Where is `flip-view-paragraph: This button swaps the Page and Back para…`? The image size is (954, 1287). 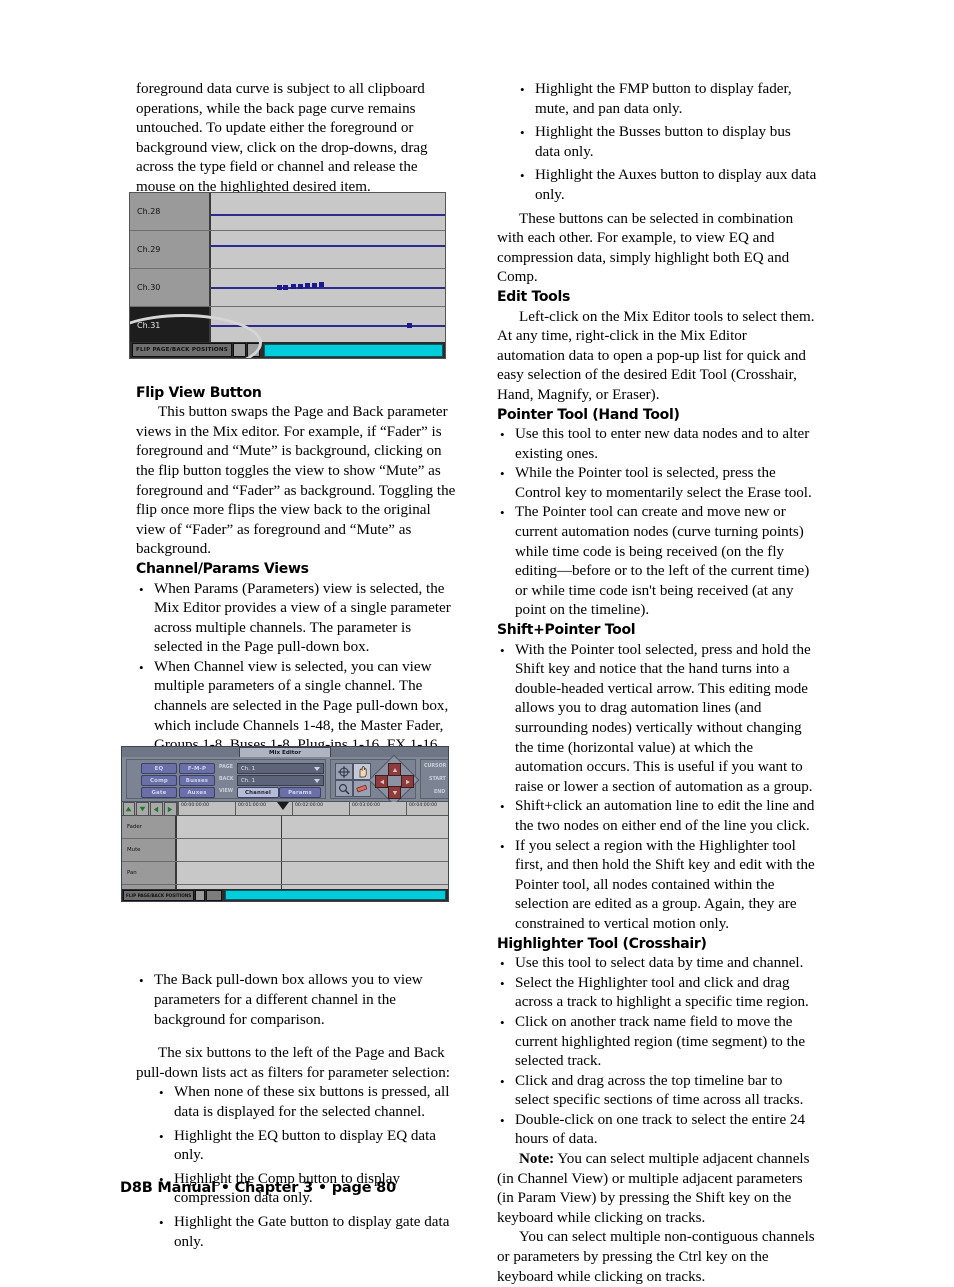 flip-view-paragraph: This button swaps the Page and Back para… is located at coordinates (296, 481).